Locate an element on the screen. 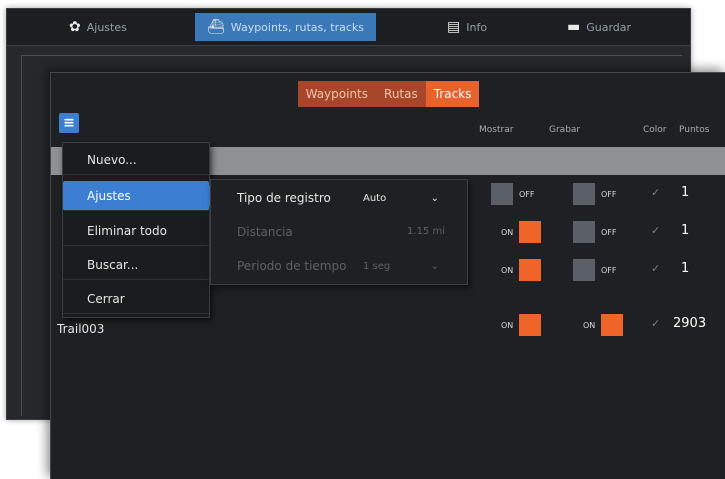 The width and height of the screenshot is (725, 479). info-icon: ▤ is located at coordinates (454, 27).